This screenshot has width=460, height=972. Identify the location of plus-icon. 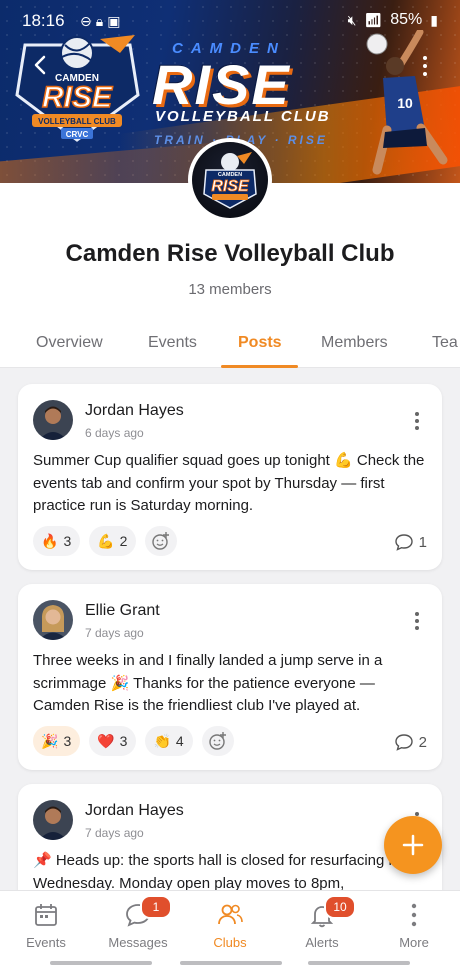
(413, 845).